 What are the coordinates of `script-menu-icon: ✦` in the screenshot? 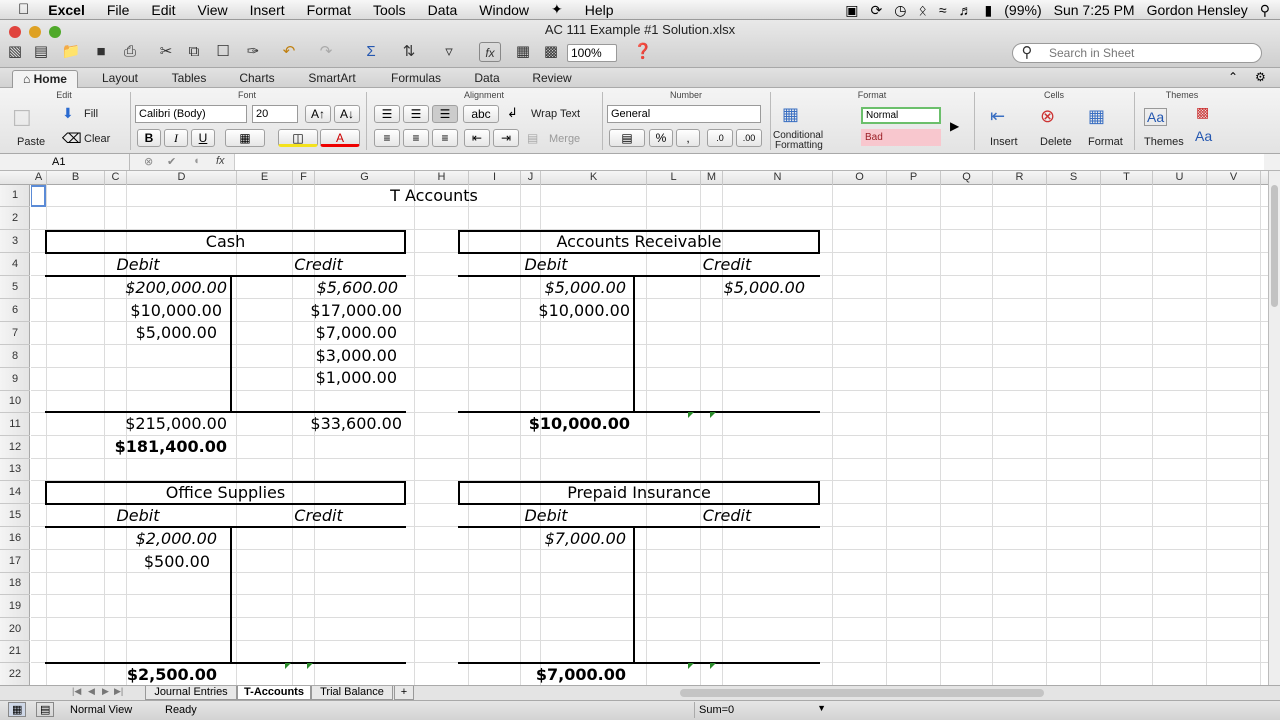 It's located at (557, 9).